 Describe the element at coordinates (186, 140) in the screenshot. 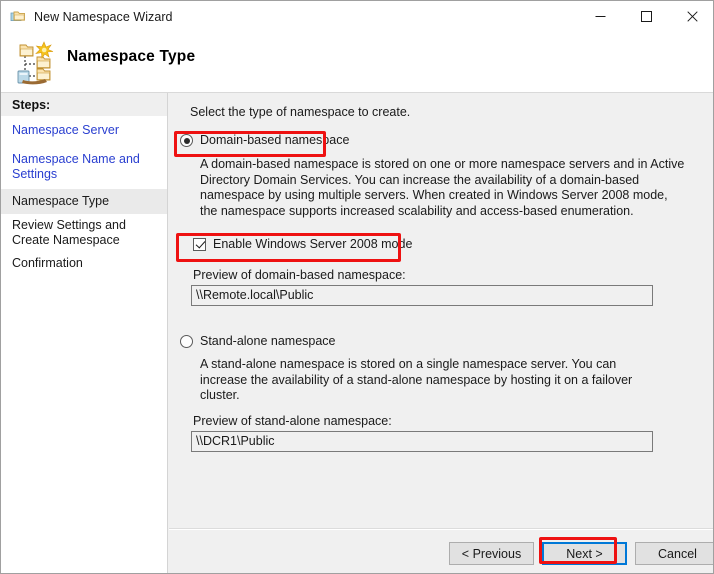

I see `radio-indicator-domain-based` at that location.